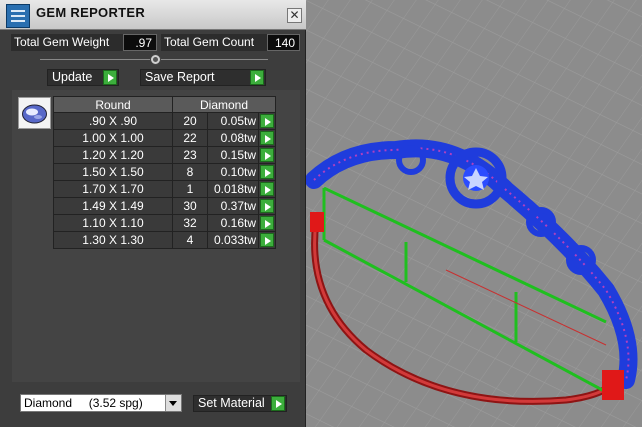 The width and height of the screenshot is (642, 427). Describe the element at coordinates (190, 223) in the screenshot. I see `gem-count-cell: 32` at that location.